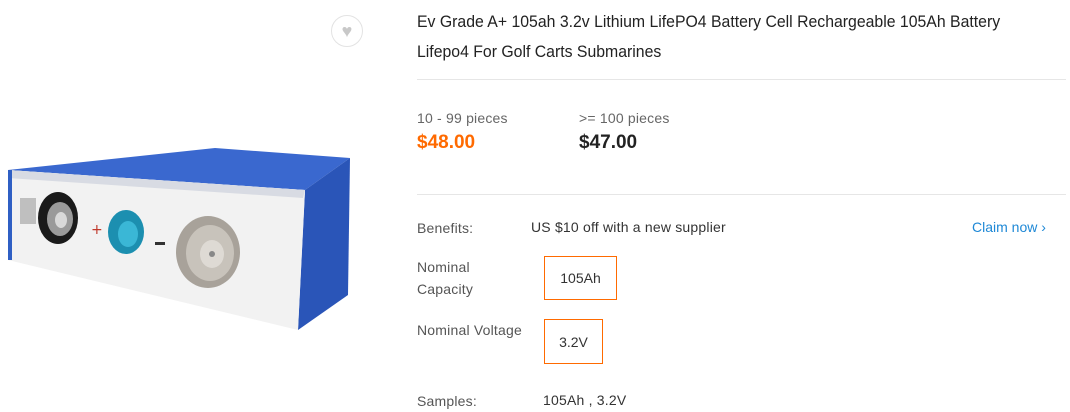 Image resolution: width=1070 pixels, height=412 pixels. I want to click on benefits-label: Benefits:, so click(445, 228).